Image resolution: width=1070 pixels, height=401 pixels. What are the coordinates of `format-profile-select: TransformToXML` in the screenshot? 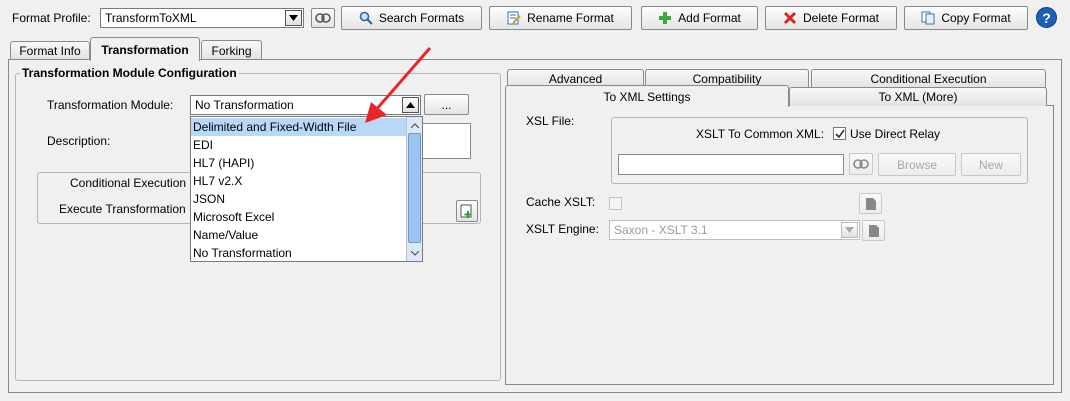 It's located at (202, 18).